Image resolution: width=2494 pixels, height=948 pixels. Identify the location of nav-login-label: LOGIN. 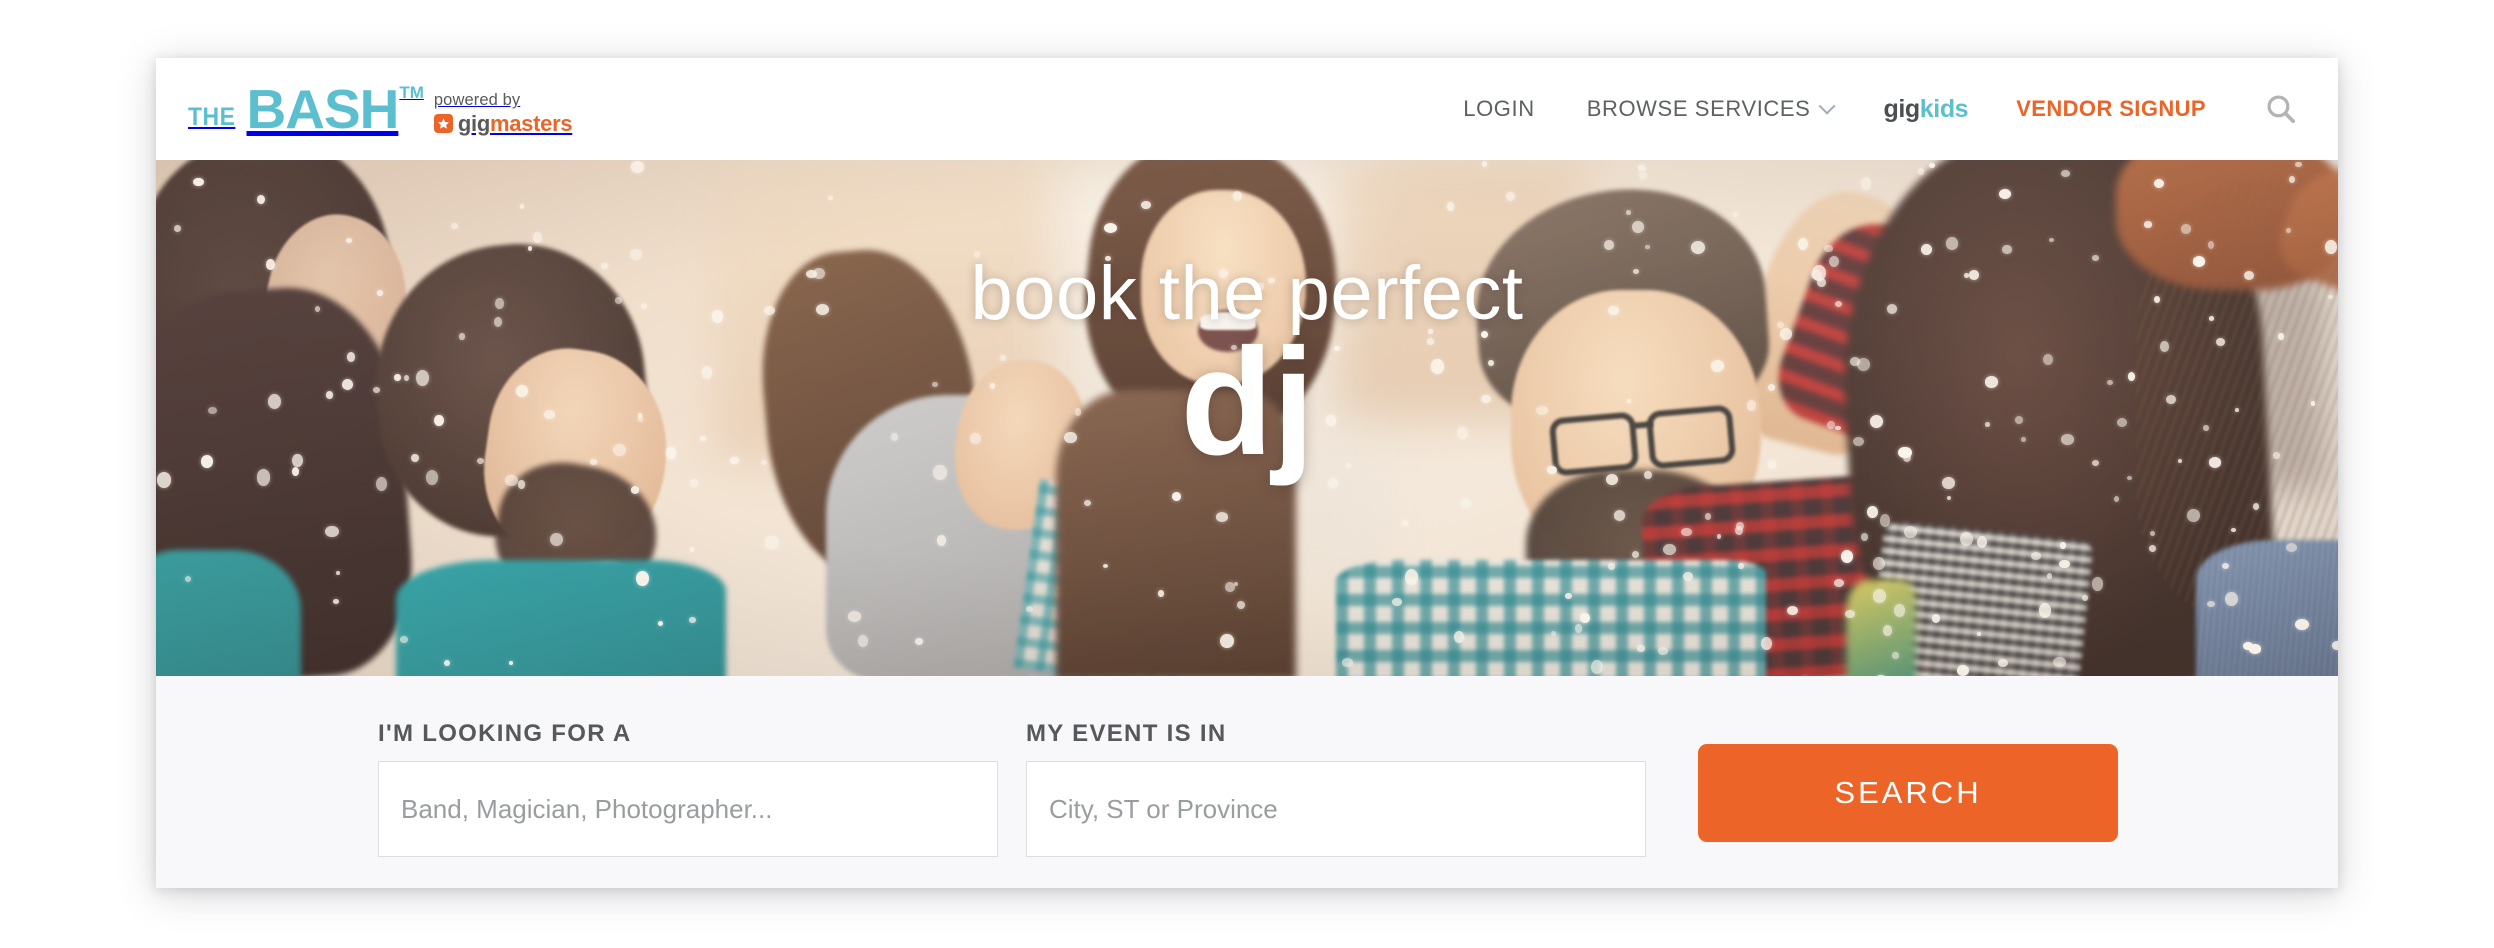
(1499, 108).